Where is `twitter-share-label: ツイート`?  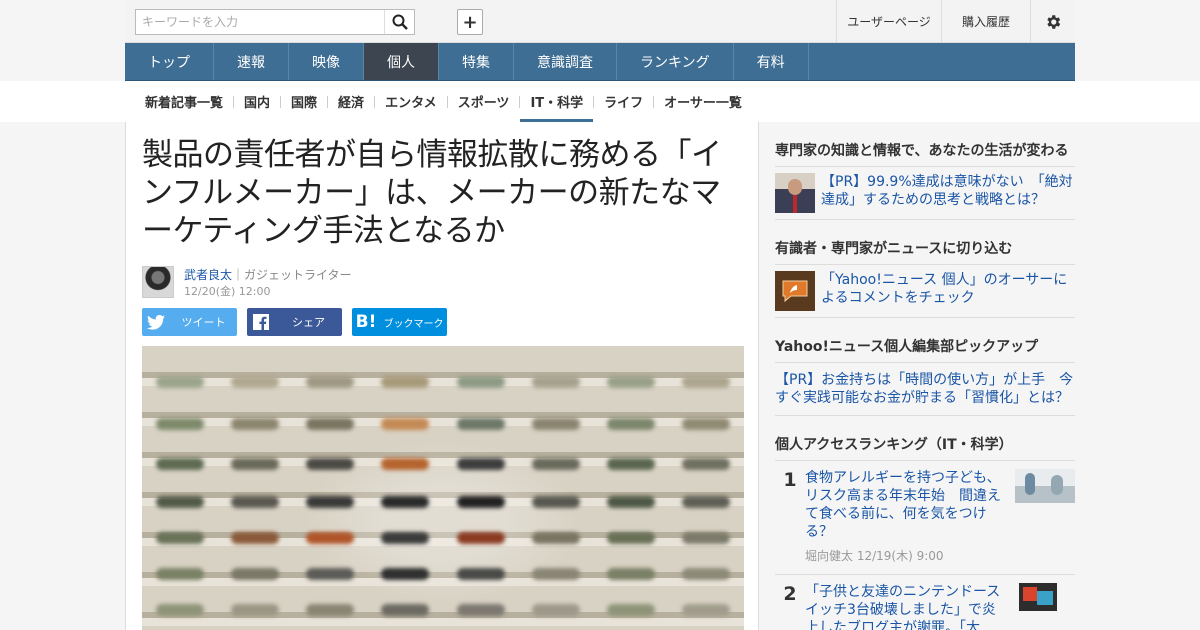 twitter-share-label: ツイート is located at coordinates (203, 322).